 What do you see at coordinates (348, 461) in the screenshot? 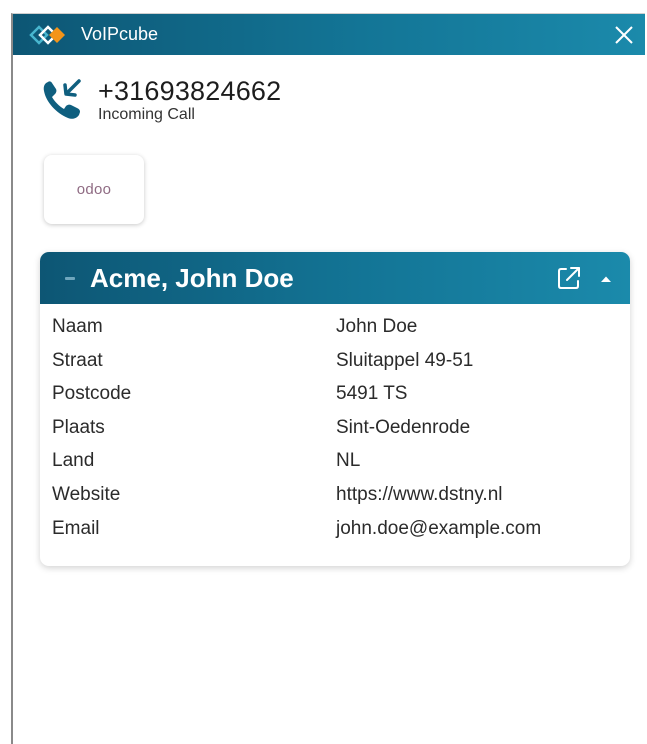
I see `field-value: NL` at bounding box center [348, 461].